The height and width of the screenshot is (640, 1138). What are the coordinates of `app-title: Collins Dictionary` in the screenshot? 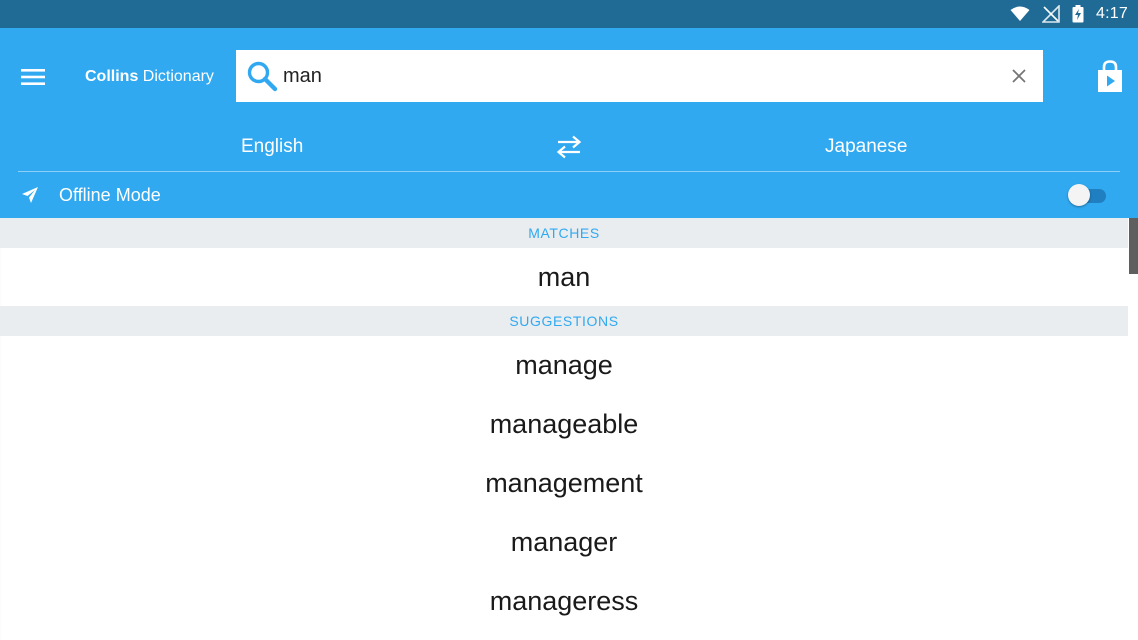 It's located at (149, 77).